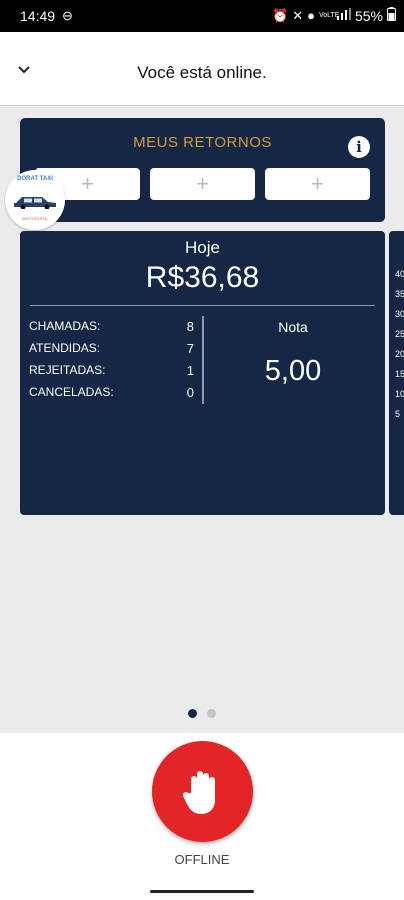  Describe the element at coordinates (391, 15) in the screenshot. I see `battery-icon` at that location.